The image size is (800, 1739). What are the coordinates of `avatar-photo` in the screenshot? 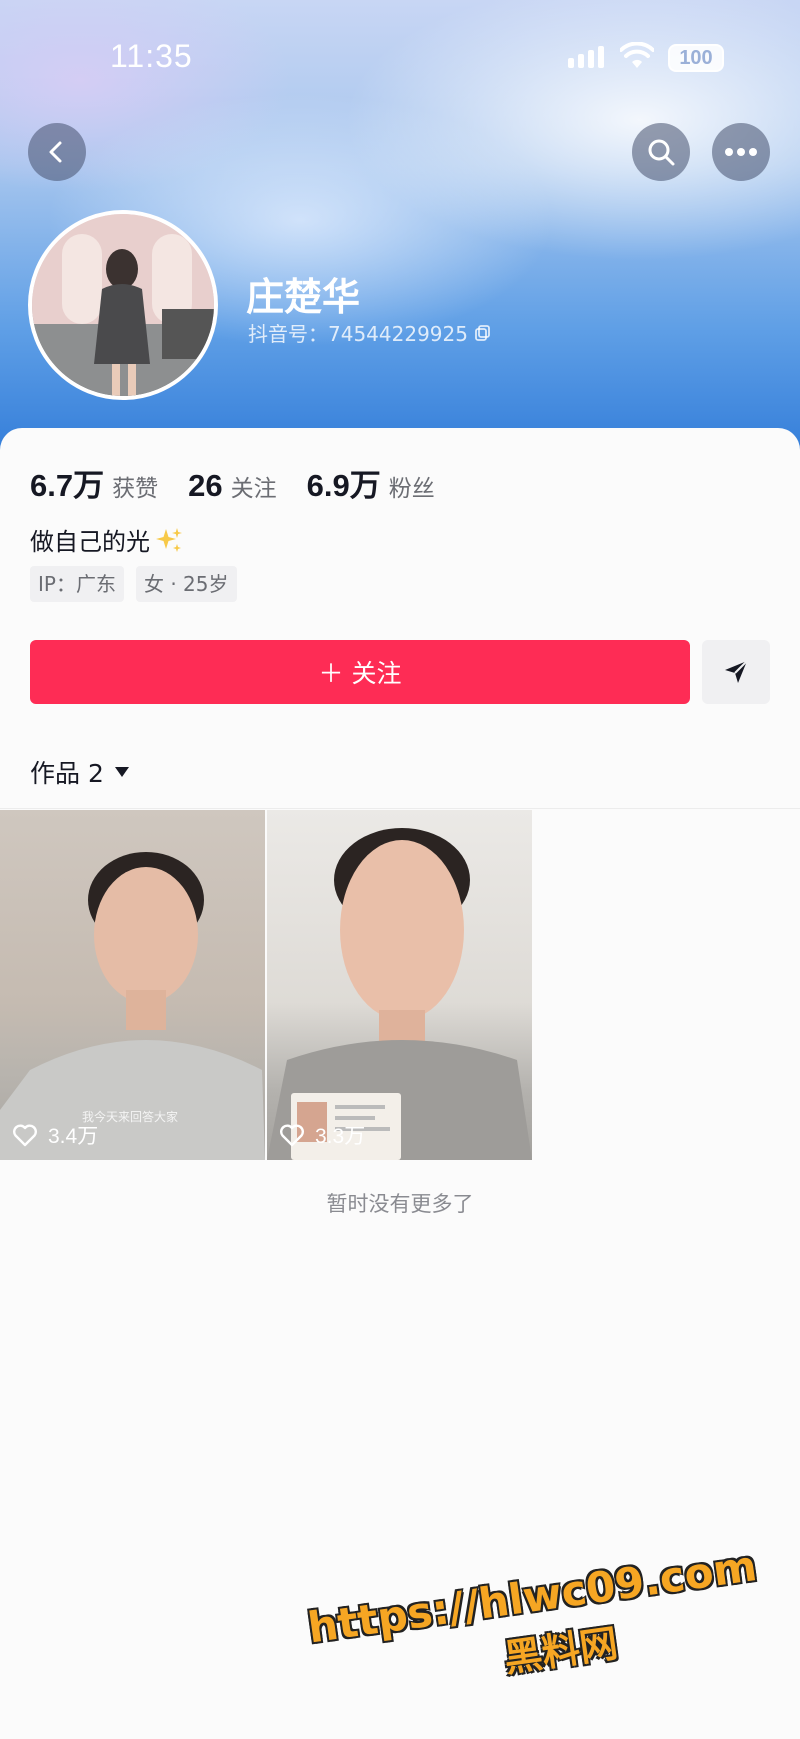 It's located at (123, 305).